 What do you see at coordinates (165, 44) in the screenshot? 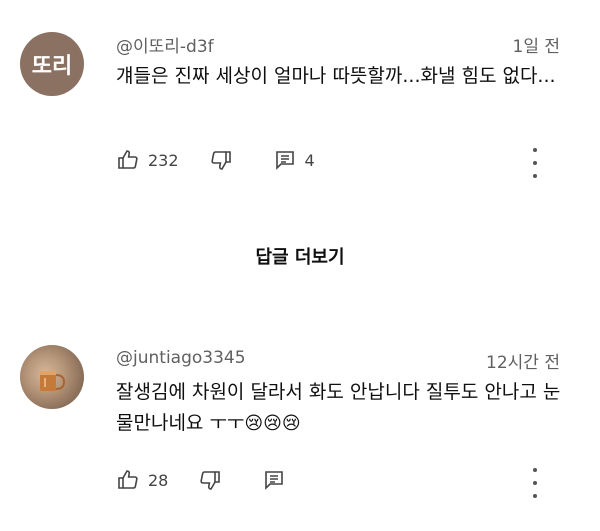
I see `comment-author: @이또리-d3f` at bounding box center [165, 44].